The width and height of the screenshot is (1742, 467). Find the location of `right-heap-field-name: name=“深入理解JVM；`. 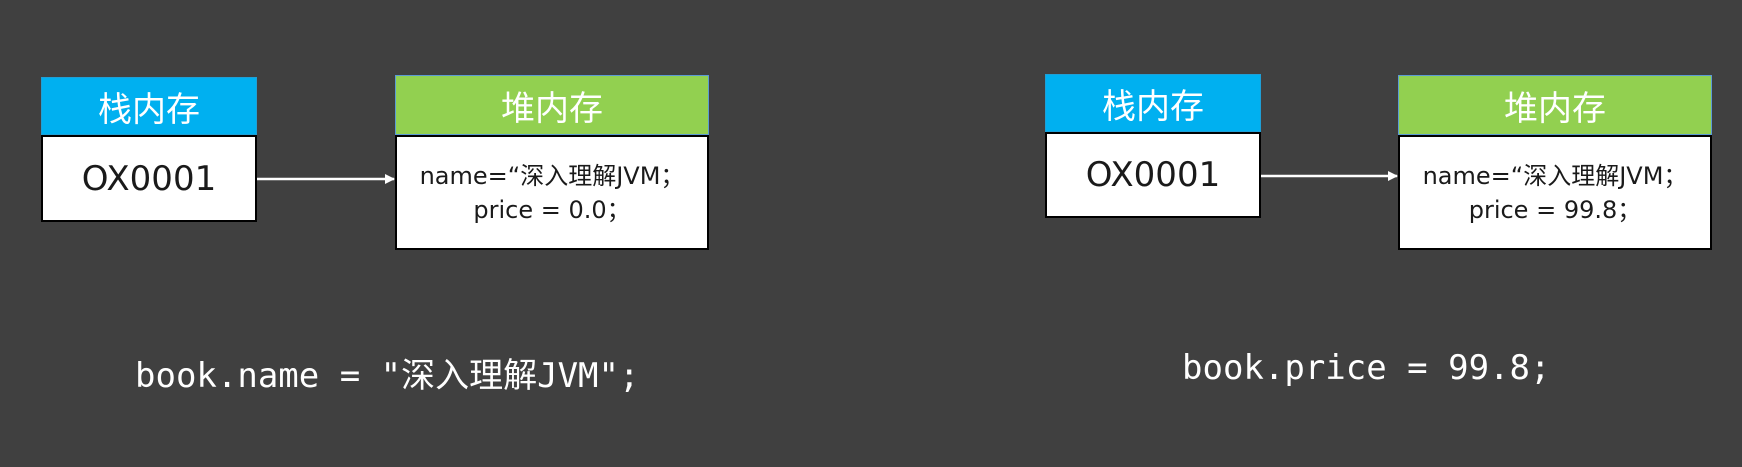

right-heap-field-name: name=“深入理解JVM； is located at coordinates (1555, 175).